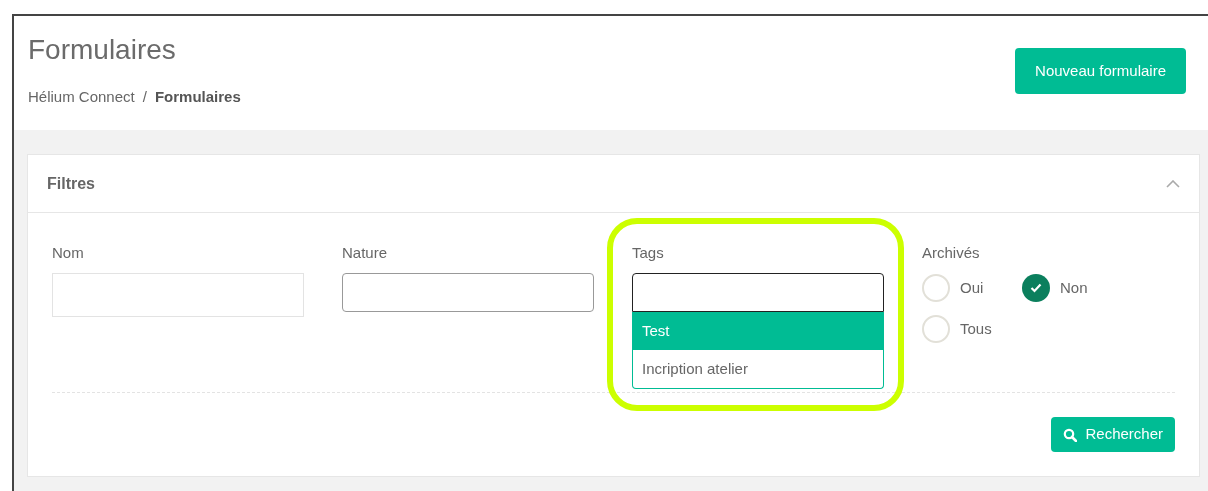 The height and width of the screenshot is (491, 1208). What do you see at coordinates (951, 253) in the screenshot?
I see `field-label: Archivés` at bounding box center [951, 253].